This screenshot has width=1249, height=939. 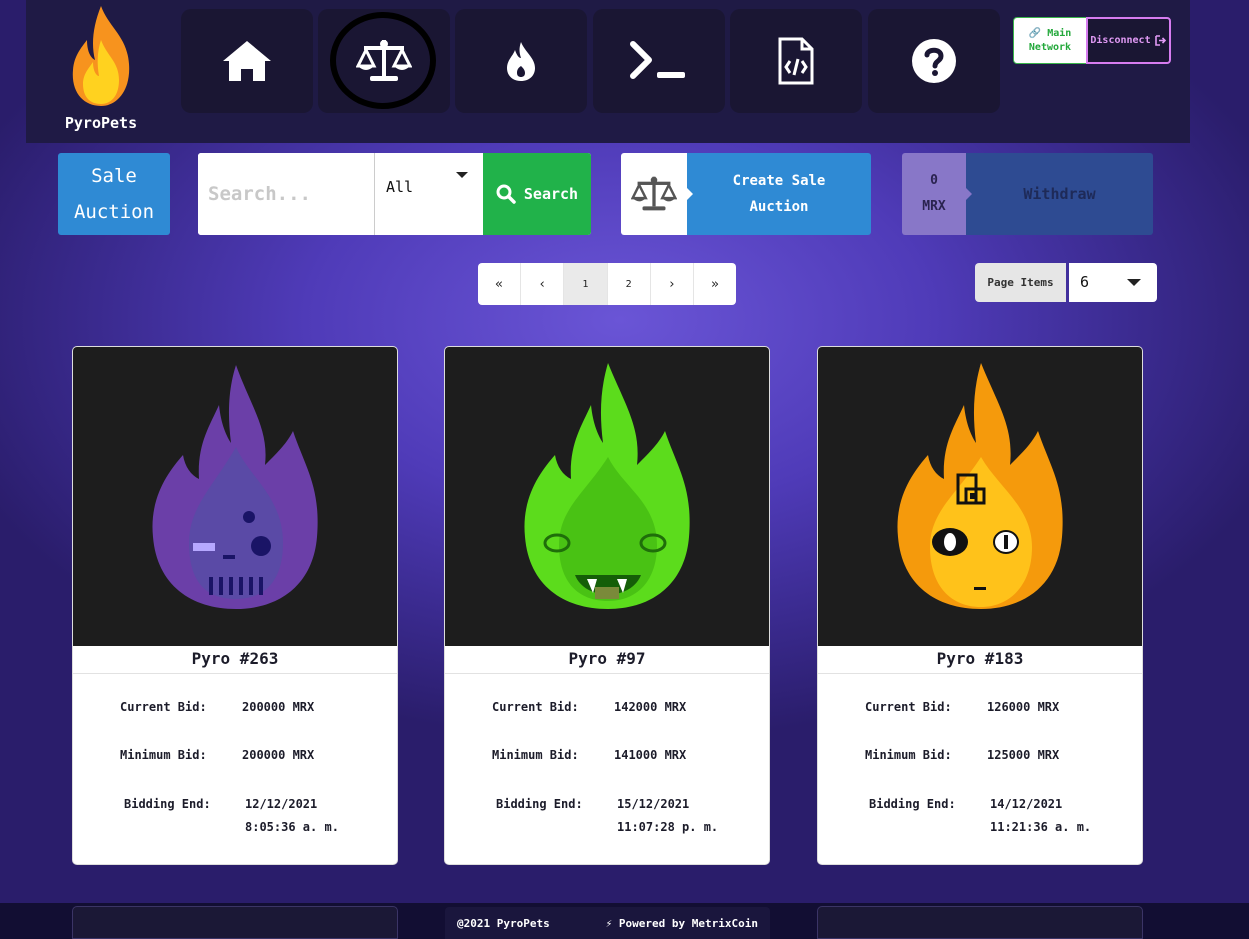 I want to click on app-name: PyroPets, so click(x=101, y=123).